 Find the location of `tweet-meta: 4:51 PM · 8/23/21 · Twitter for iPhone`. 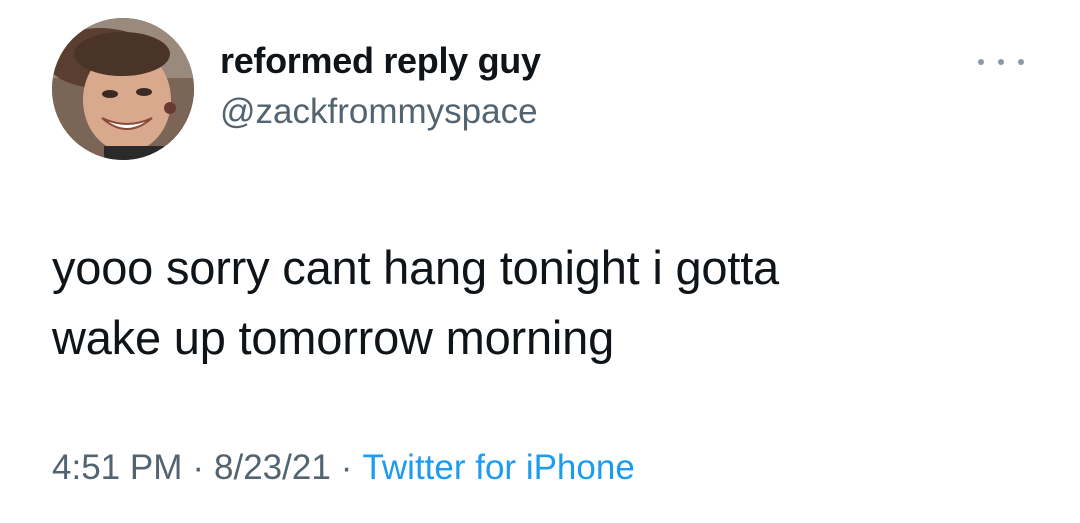

tweet-meta: 4:51 PM · 8/23/21 · Twitter for iPhone is located at coordinates (343, 468).